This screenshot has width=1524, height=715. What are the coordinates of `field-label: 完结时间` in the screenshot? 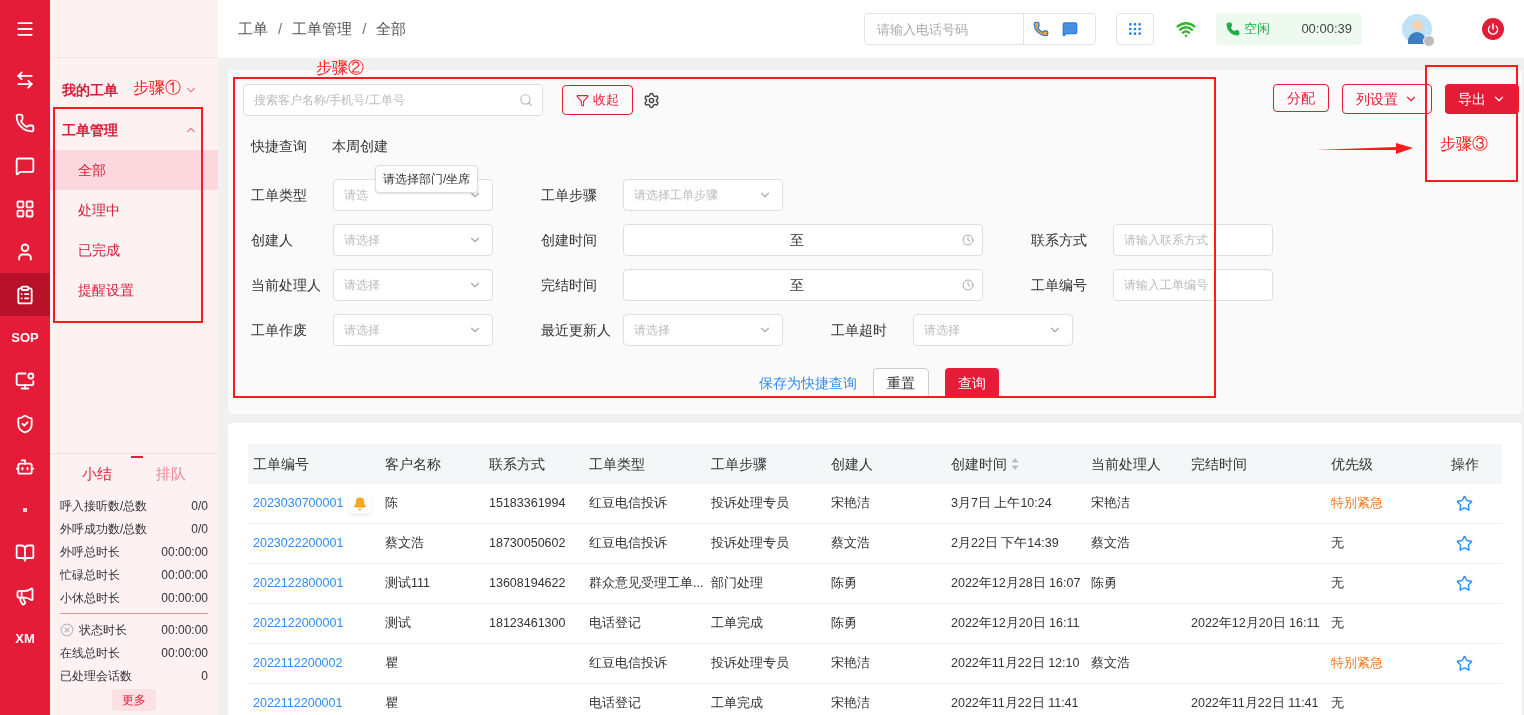 It's located at (569, 285).